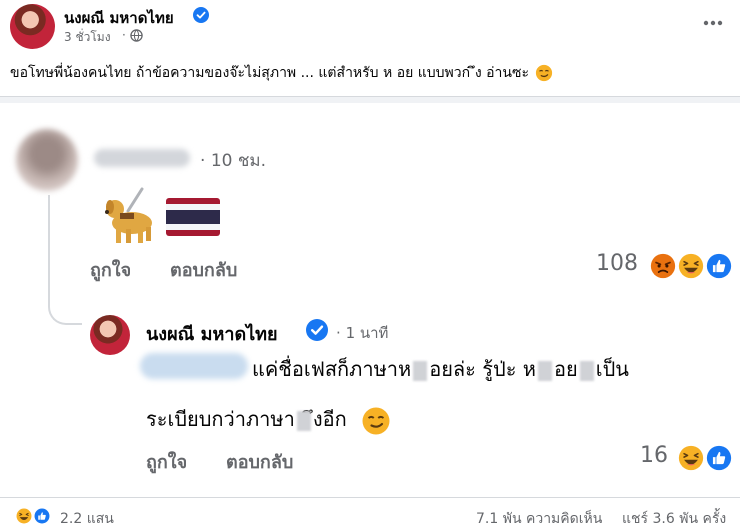  What do you see at coordinates (259, 461) in the screenshot?
I see `reply-reply-button: ตอบกลับ` at bounding box center [259, 461].